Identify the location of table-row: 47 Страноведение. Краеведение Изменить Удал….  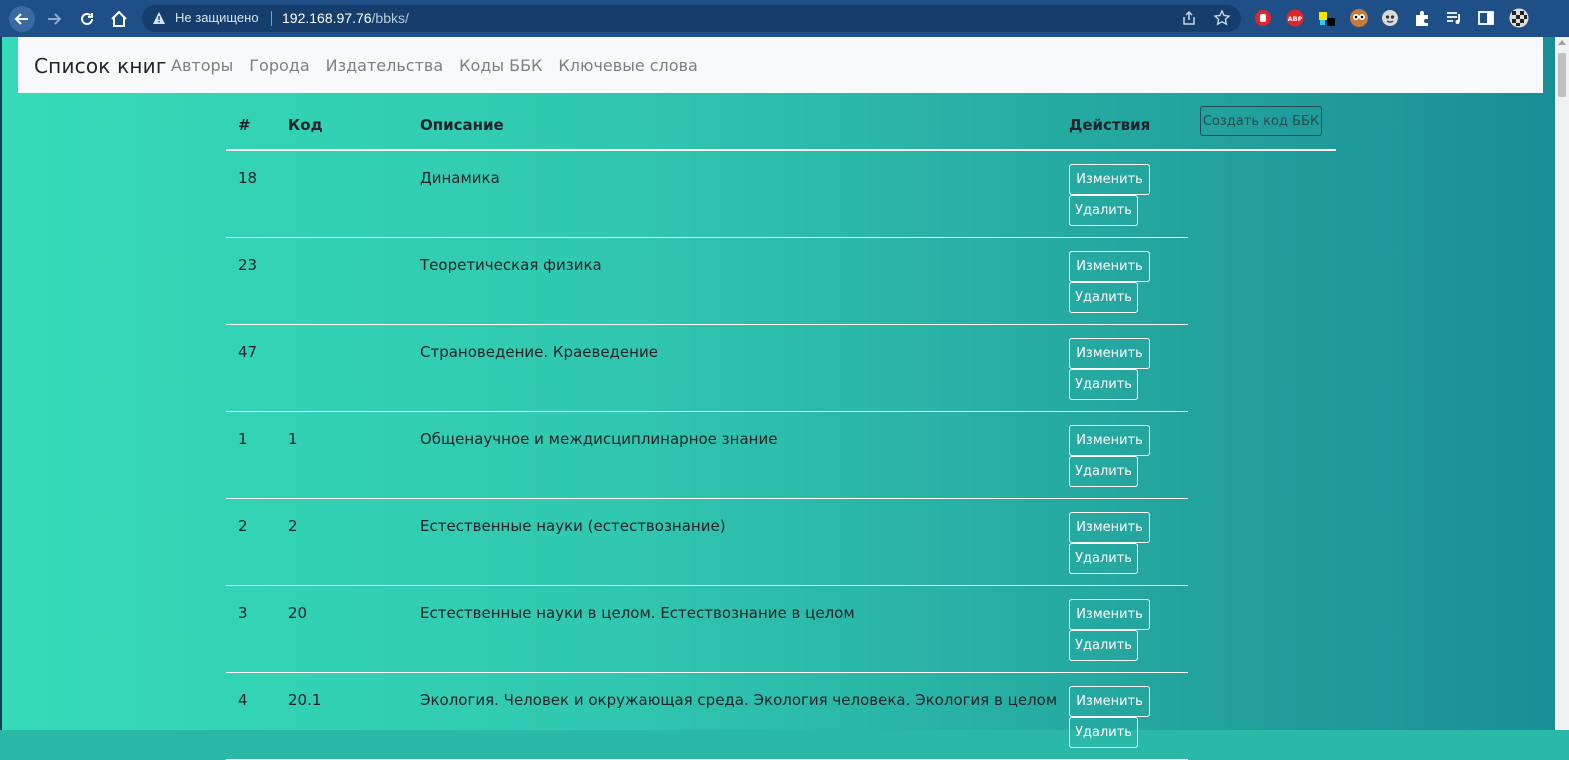
(707, 368).